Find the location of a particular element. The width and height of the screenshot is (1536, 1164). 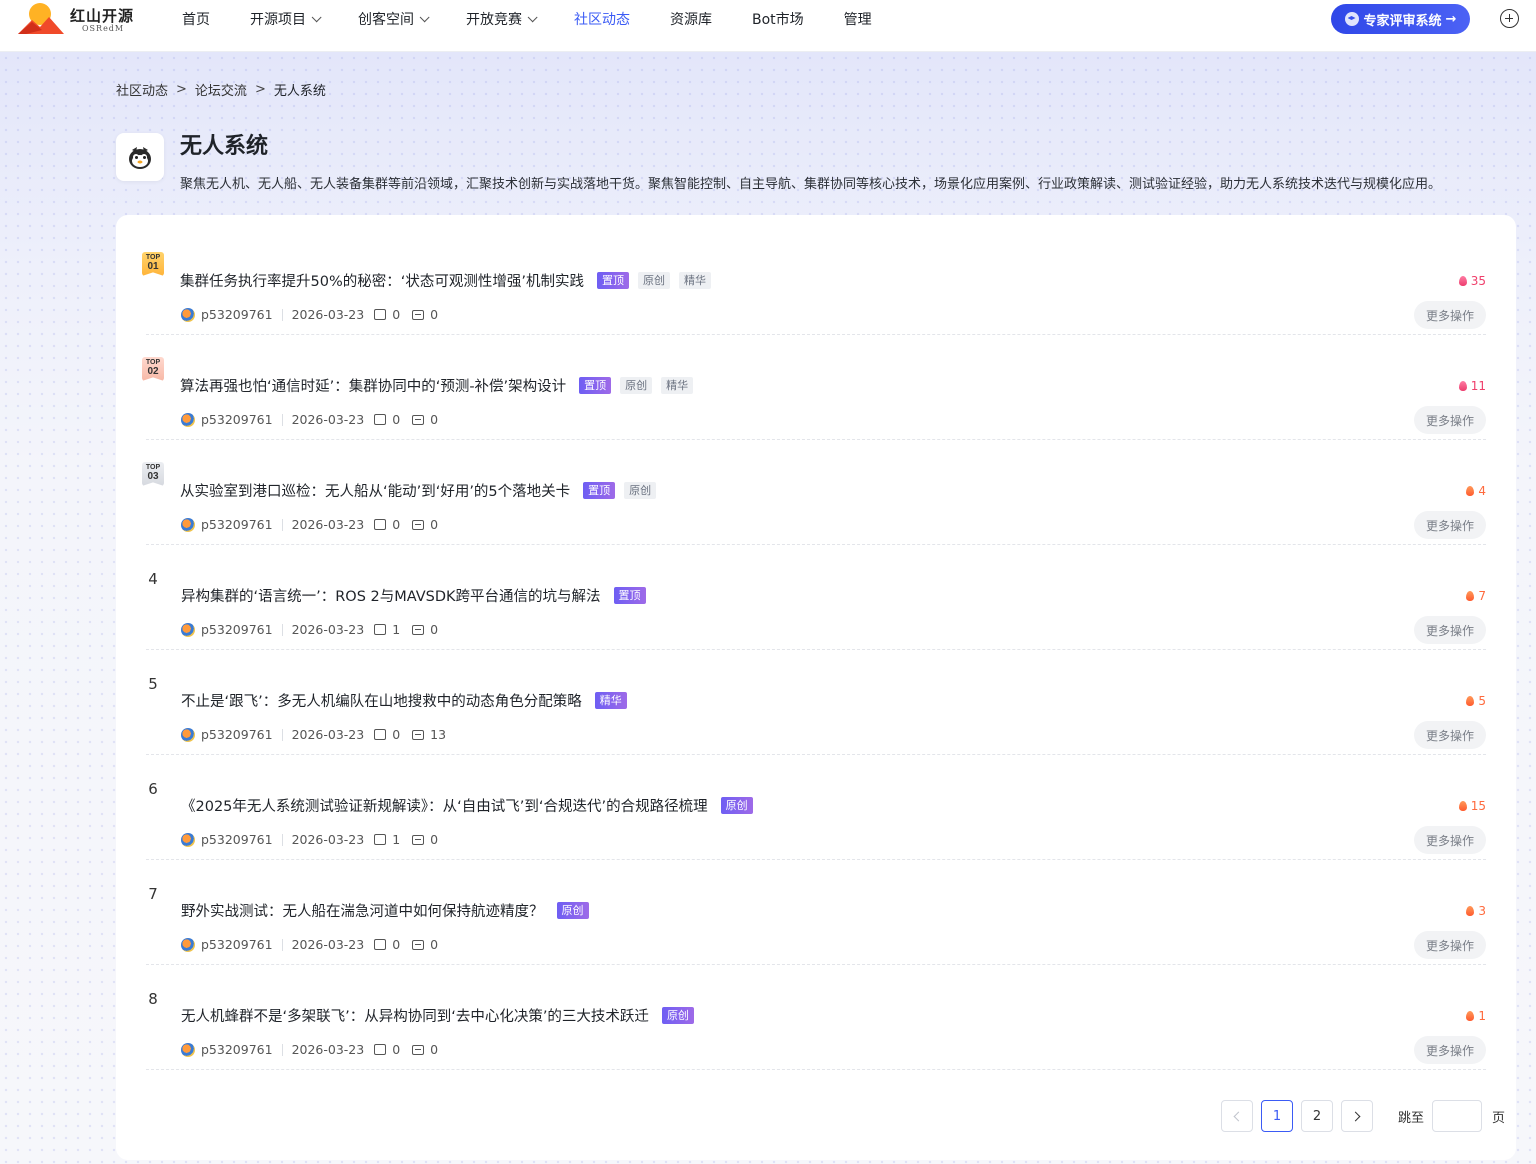

post-title-link: 野外实战测试：无人船在湍急河道中如何保持航迹精度？ 原创 is located at coordinates (385, 910).